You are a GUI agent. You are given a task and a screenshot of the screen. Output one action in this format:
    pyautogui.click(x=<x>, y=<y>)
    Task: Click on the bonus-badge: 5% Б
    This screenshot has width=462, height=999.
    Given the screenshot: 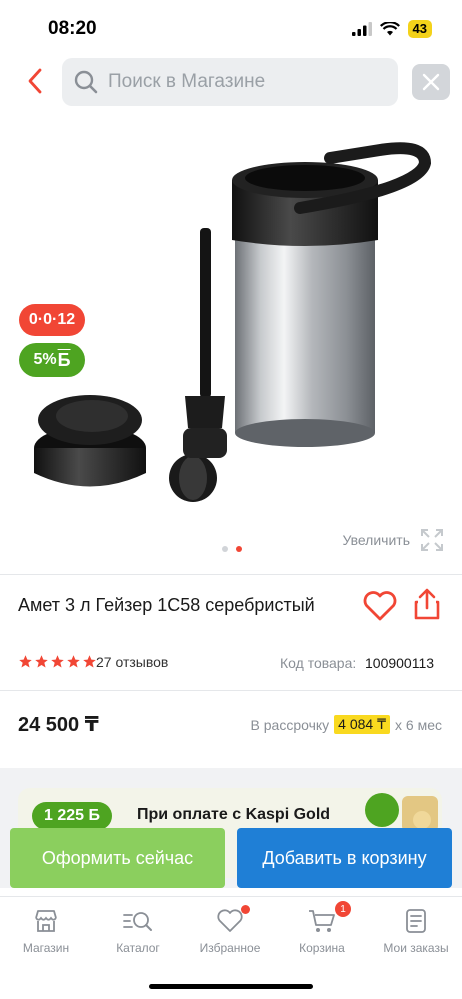 What is the action you would take?
    pyautogui.click(x=52, y=360)
    